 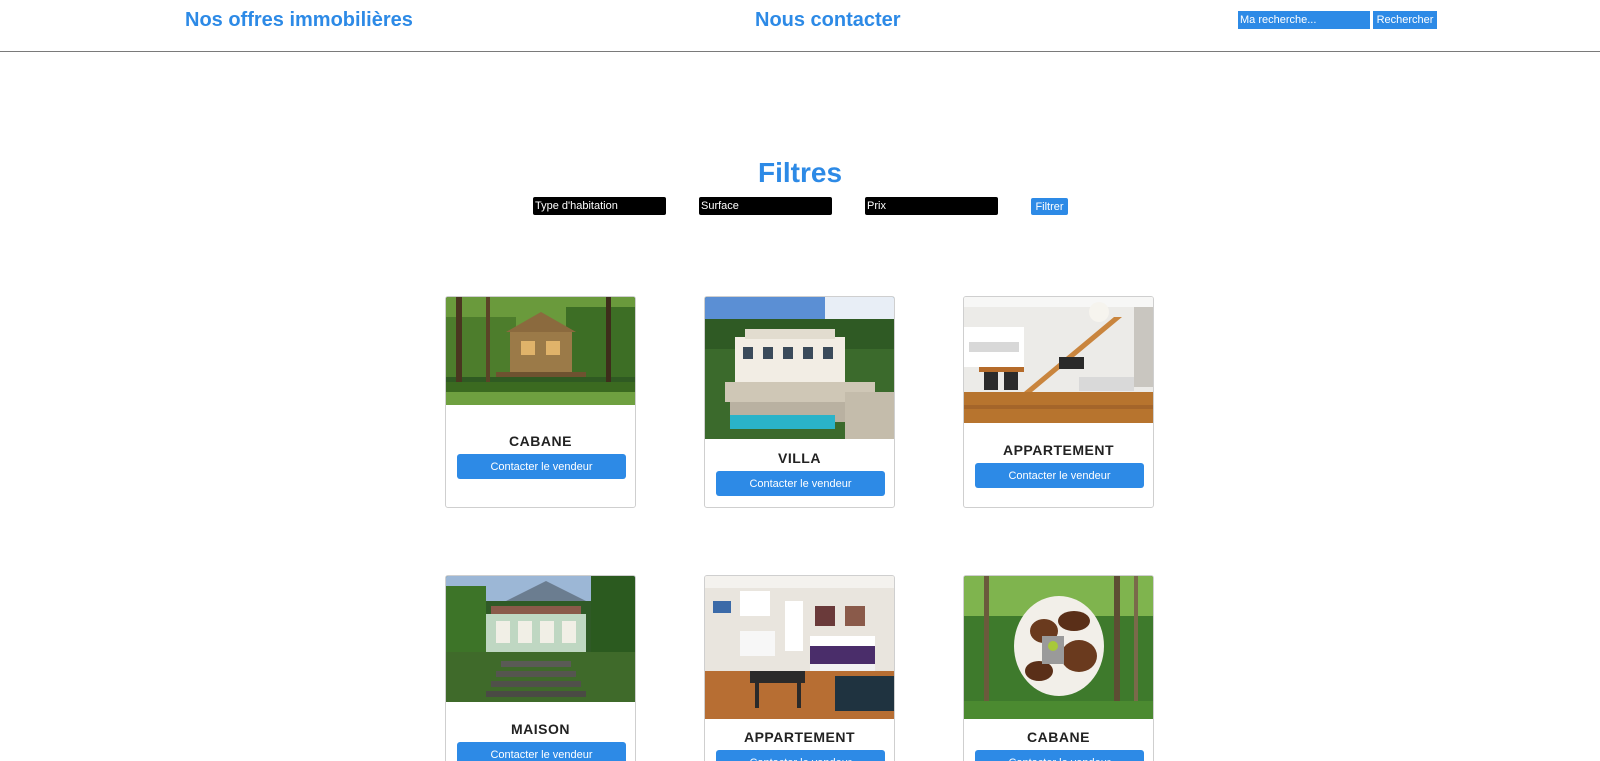 I want to click on listing-card: VILLA Contacter le vendeur, so click(x=799, y=402).